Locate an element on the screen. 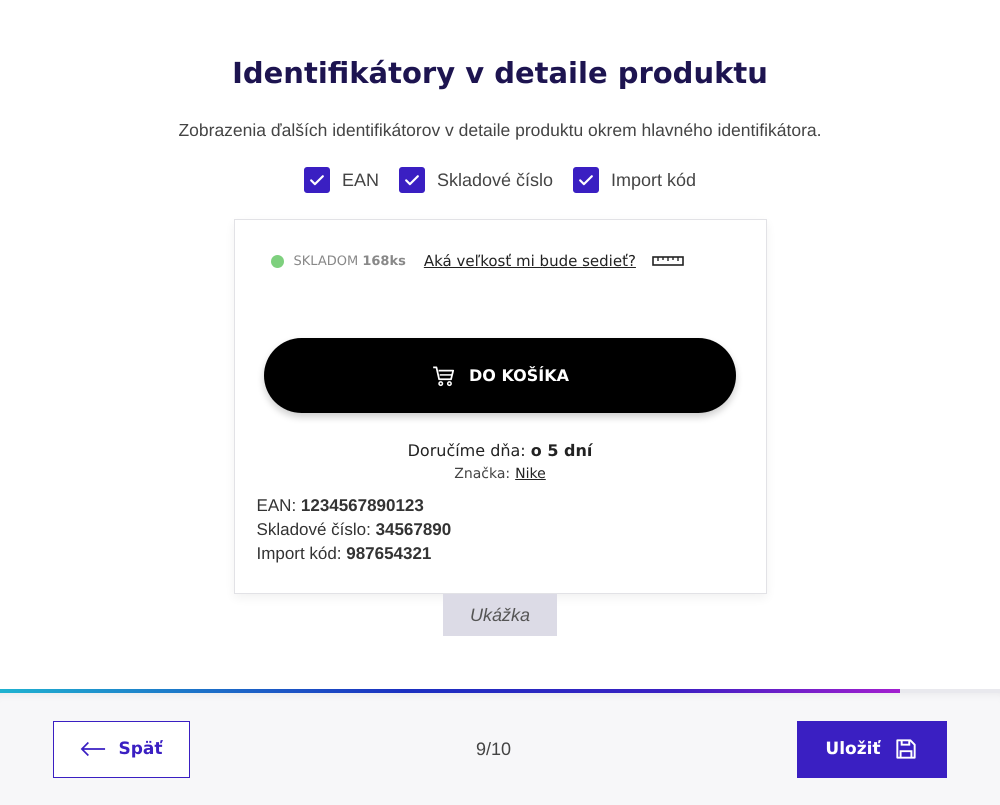  add-to-cart-button: DO KOŠÍKA is located at coordinates (500, 375).